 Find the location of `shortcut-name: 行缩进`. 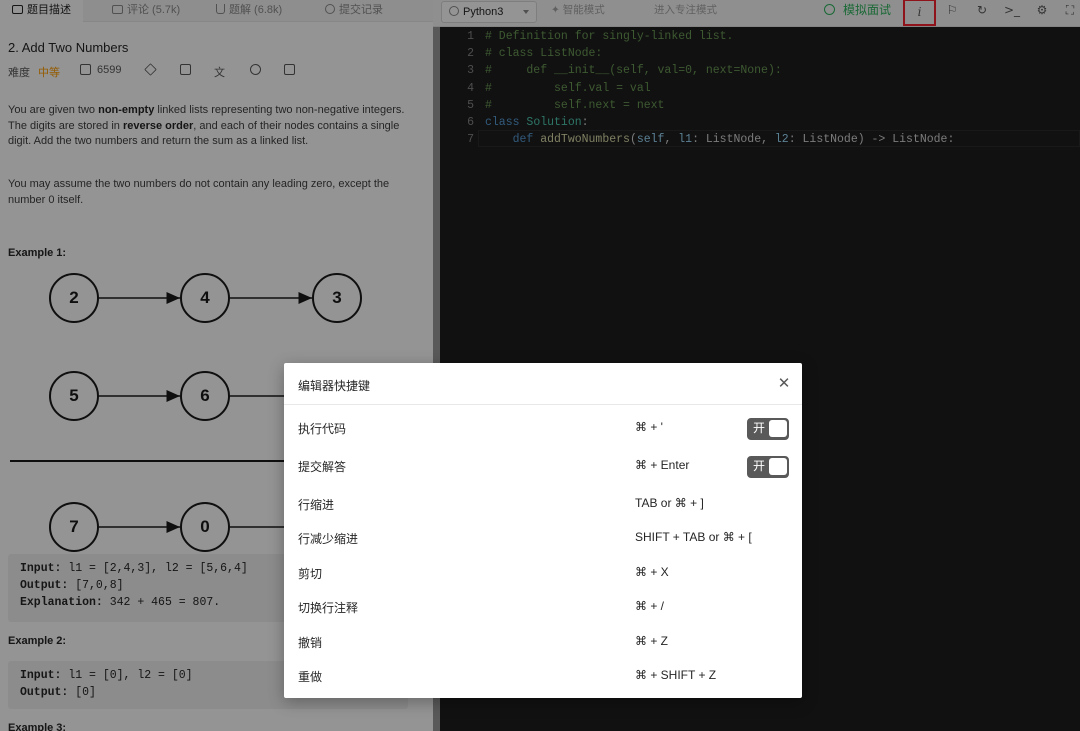

shortcut-name: 行缩进 is located at coordinates (316, 505).